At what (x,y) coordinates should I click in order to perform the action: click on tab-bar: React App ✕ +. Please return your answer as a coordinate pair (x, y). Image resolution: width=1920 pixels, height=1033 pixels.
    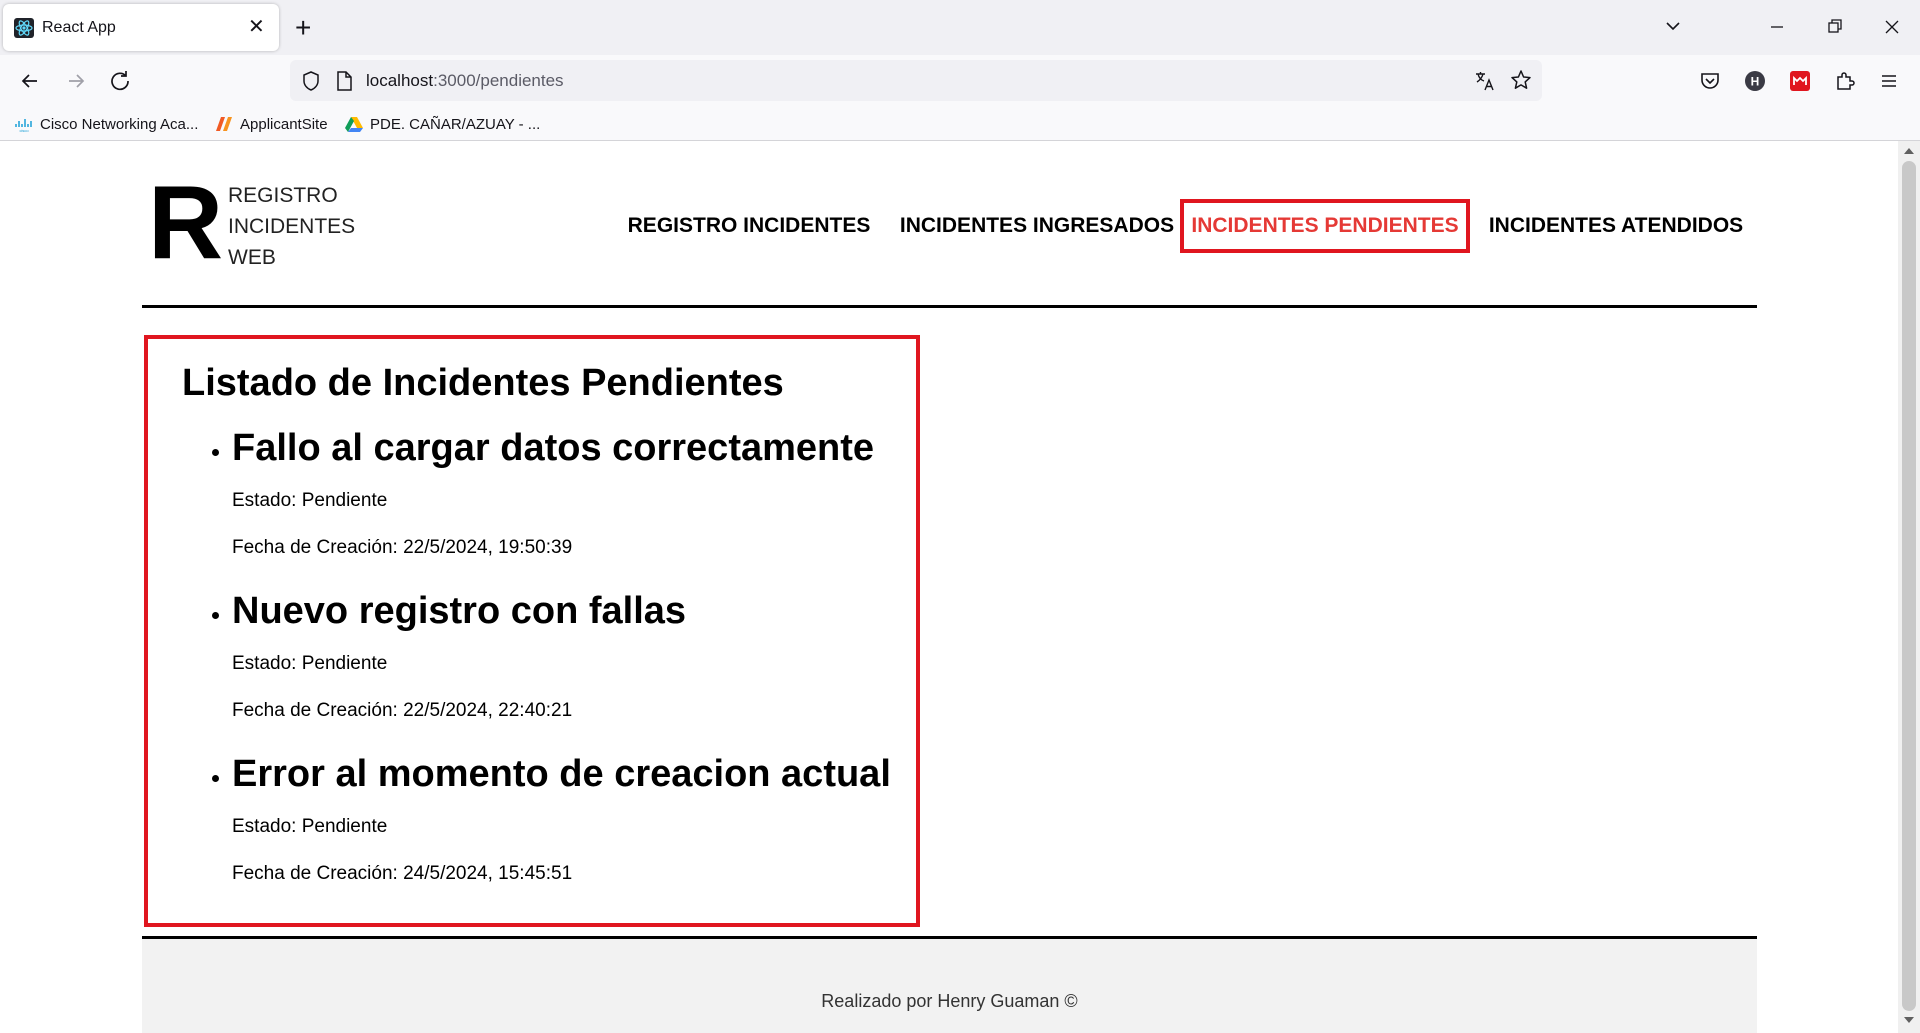
    Looking at the image, I should click on (960, 27).